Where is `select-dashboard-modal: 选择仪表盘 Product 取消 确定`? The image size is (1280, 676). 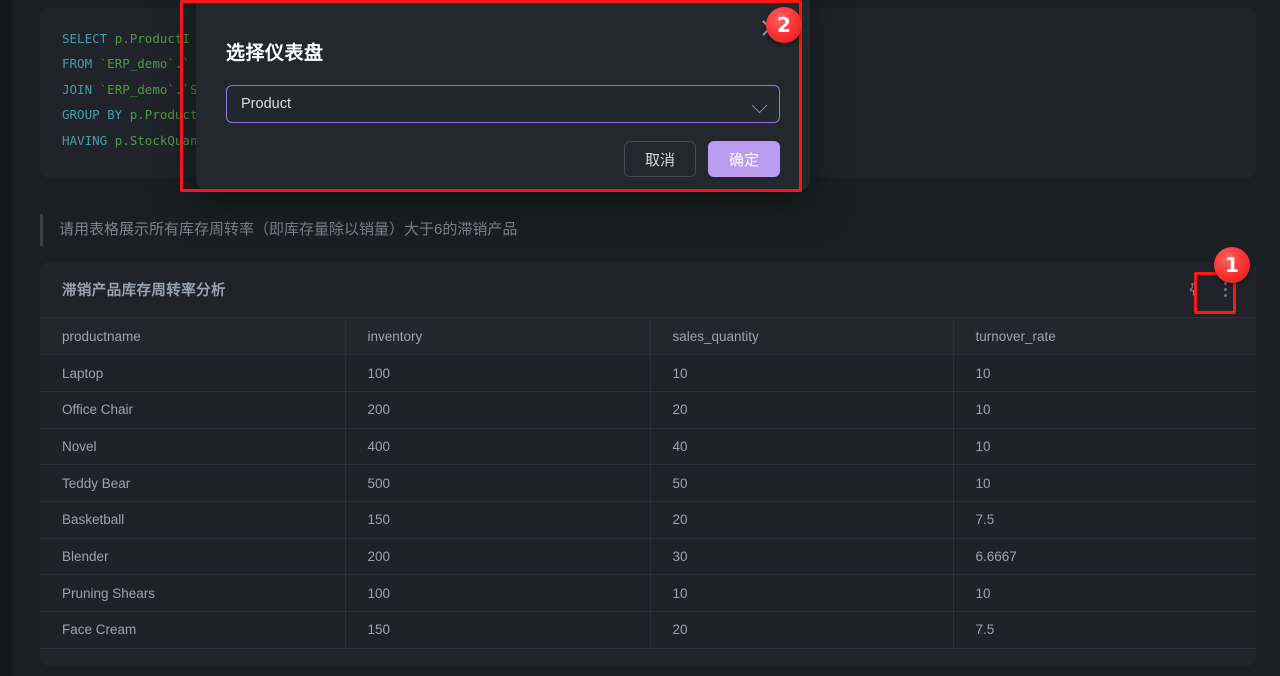
select-dashboard-modal: 选择仪表盘 Product 取消 确定 is located at coordinates (503, 95).